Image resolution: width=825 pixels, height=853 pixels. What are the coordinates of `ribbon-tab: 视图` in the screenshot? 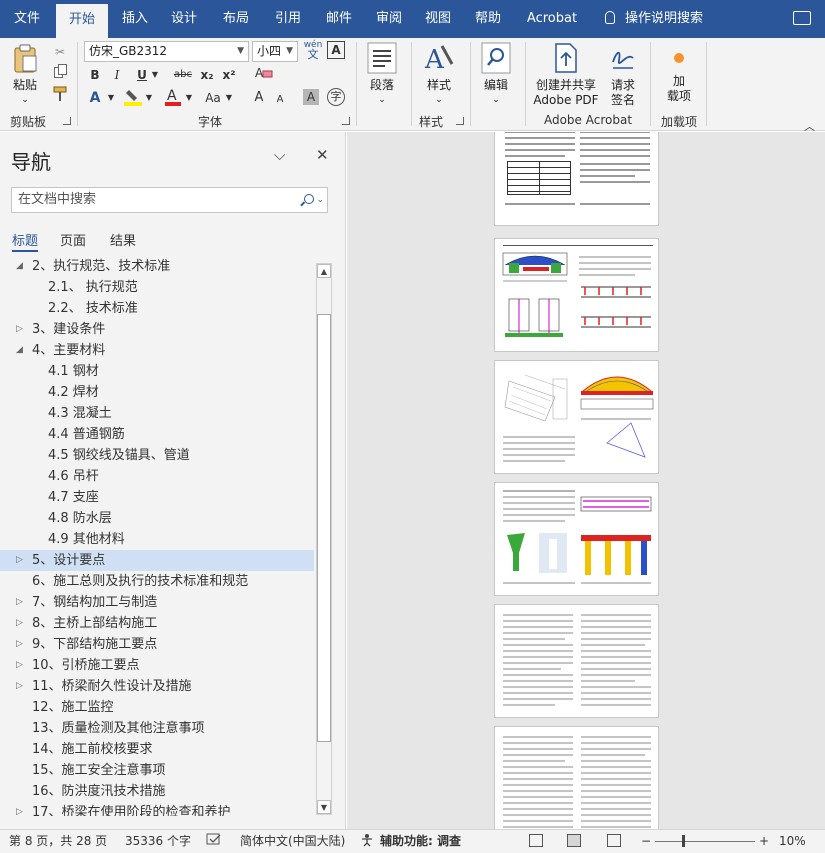 It's located at (438, 19).